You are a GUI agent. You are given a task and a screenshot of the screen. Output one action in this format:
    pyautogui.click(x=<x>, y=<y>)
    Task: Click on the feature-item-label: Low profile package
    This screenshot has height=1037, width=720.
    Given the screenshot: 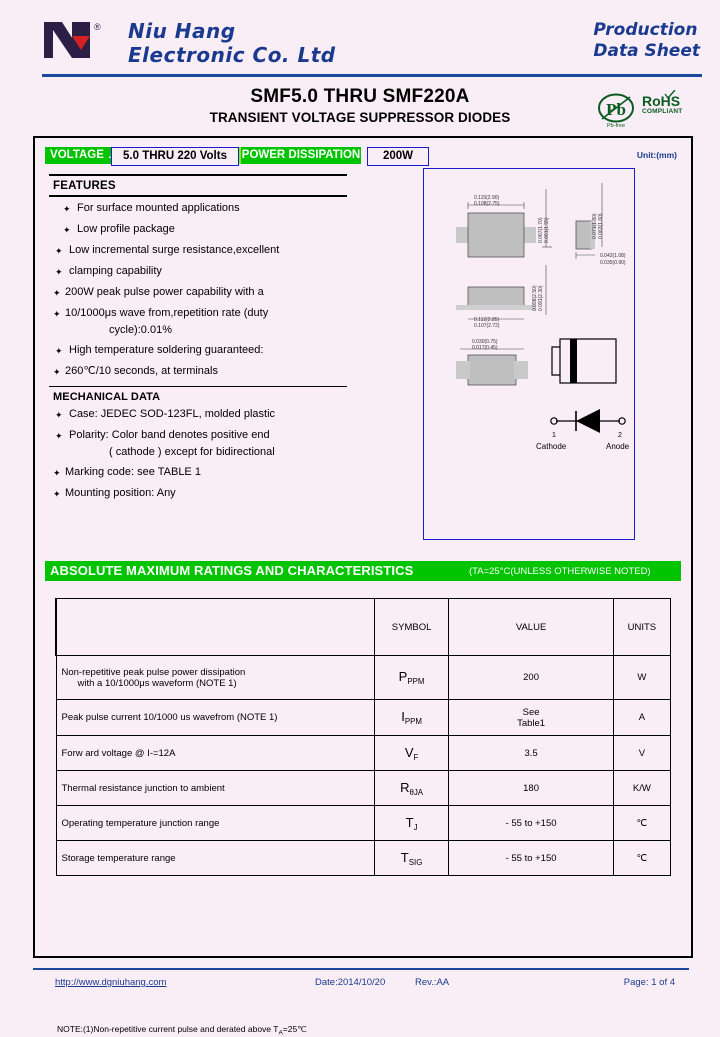 What is the action you would take?
    pyautogui.click(x=126, y=228)
    